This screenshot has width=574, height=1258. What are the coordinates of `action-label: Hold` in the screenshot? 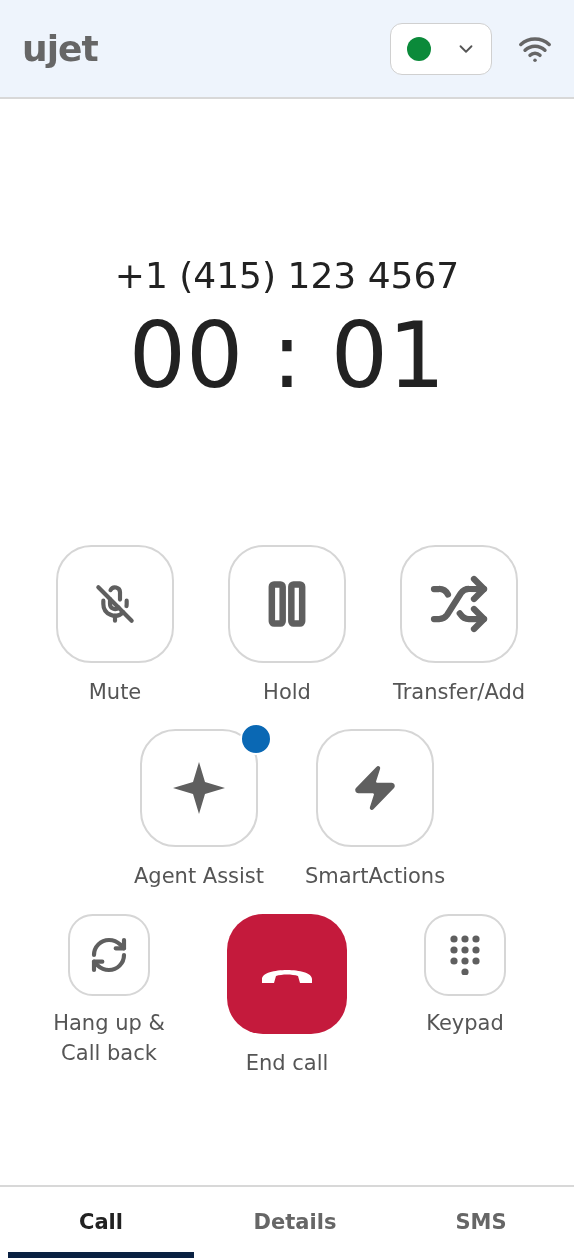 It's located at (287, 692).